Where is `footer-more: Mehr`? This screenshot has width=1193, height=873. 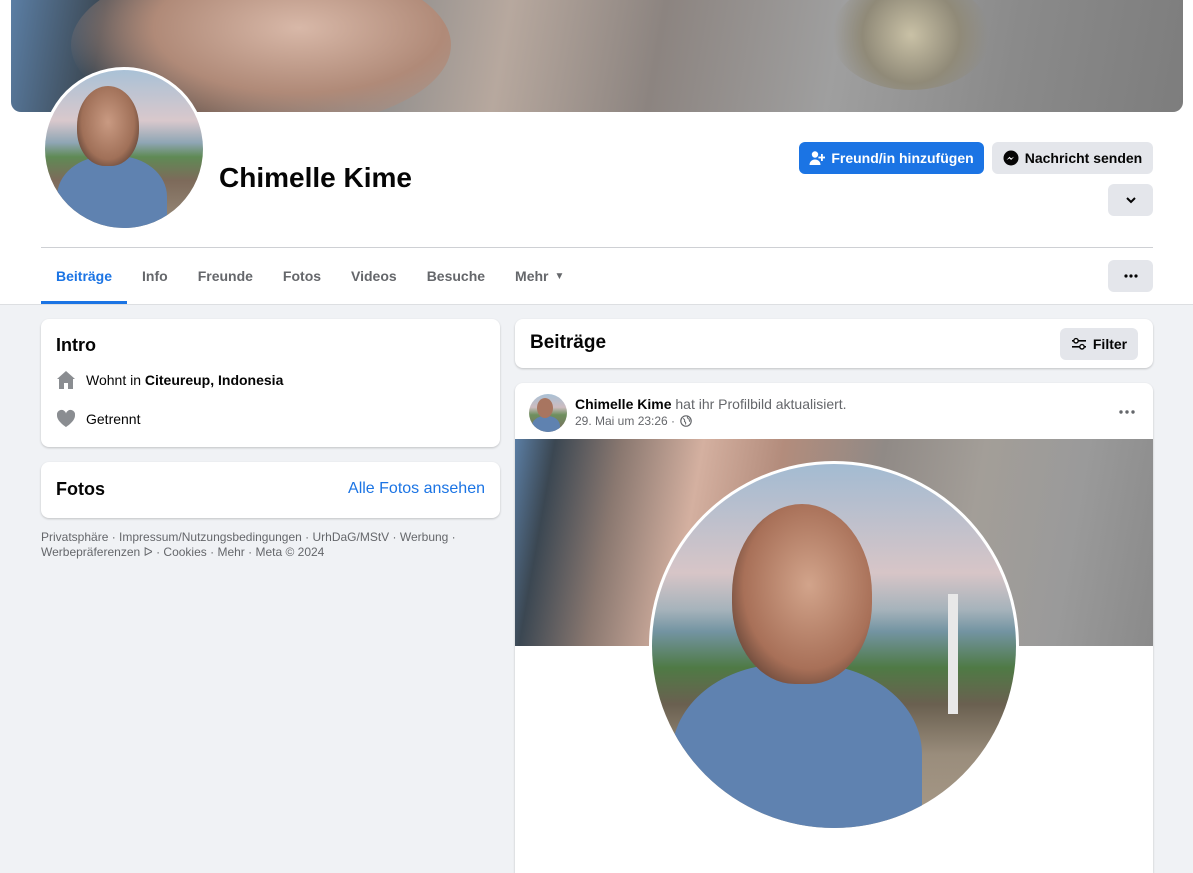 footer-more: Mehr is located at coordinates (230, 552).